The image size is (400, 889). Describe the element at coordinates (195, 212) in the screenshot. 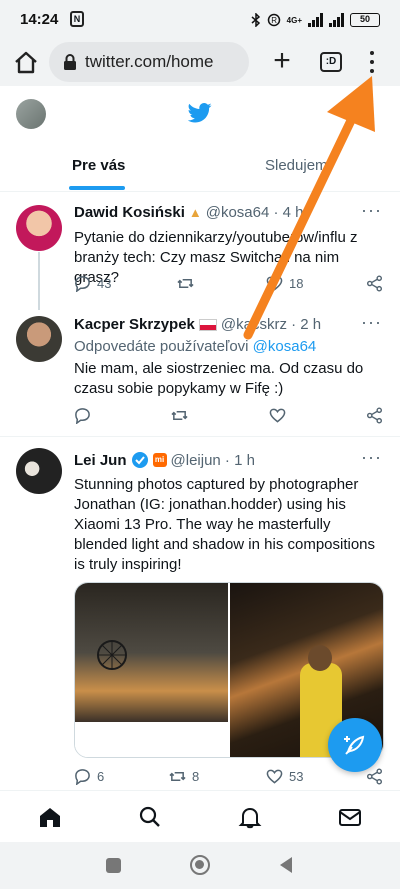

I see `flame-badge-icon: ▲` at that location.